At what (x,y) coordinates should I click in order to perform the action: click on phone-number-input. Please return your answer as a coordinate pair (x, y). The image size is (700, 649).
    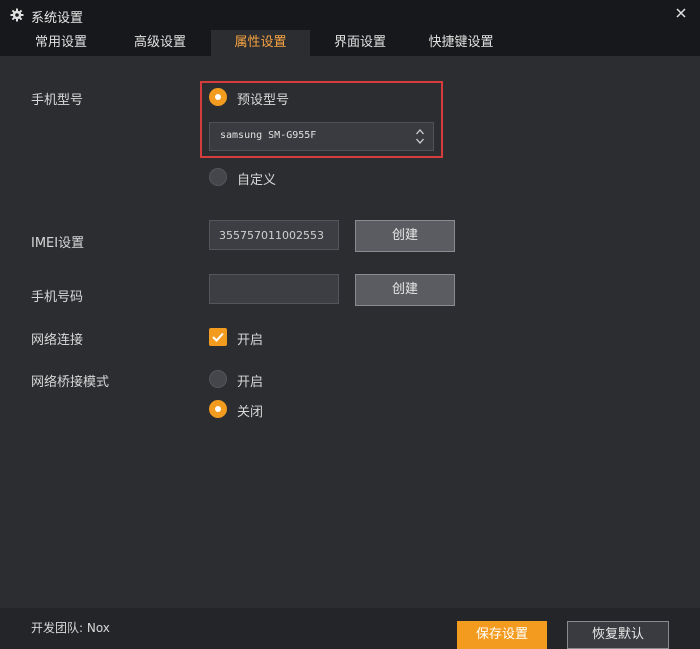
    Looking at the image, I should click on (274, 289).